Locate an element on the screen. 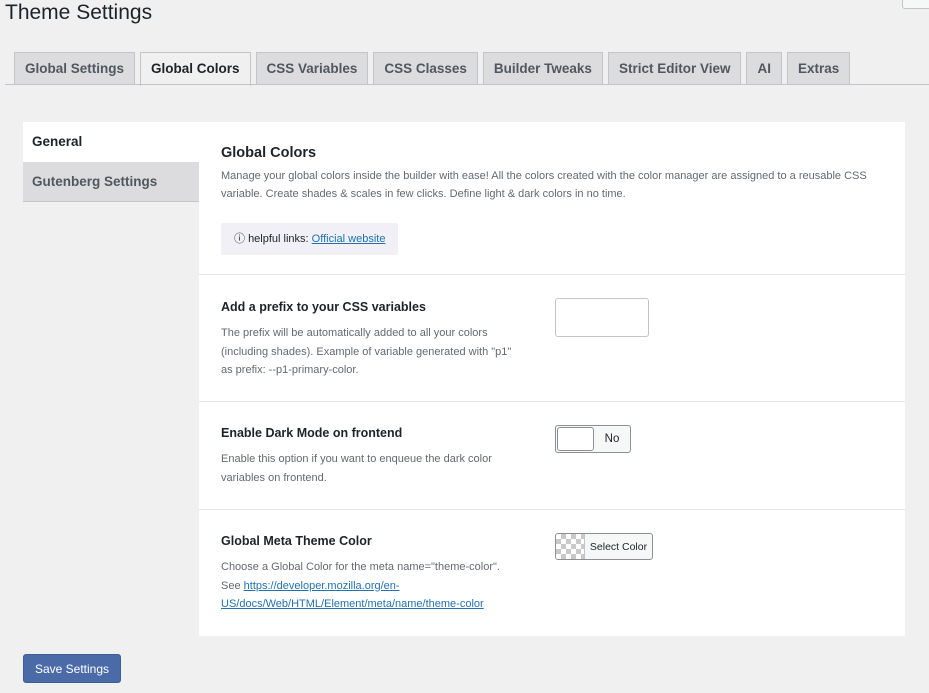  tabs-divider is located at coordinates (467, 84).